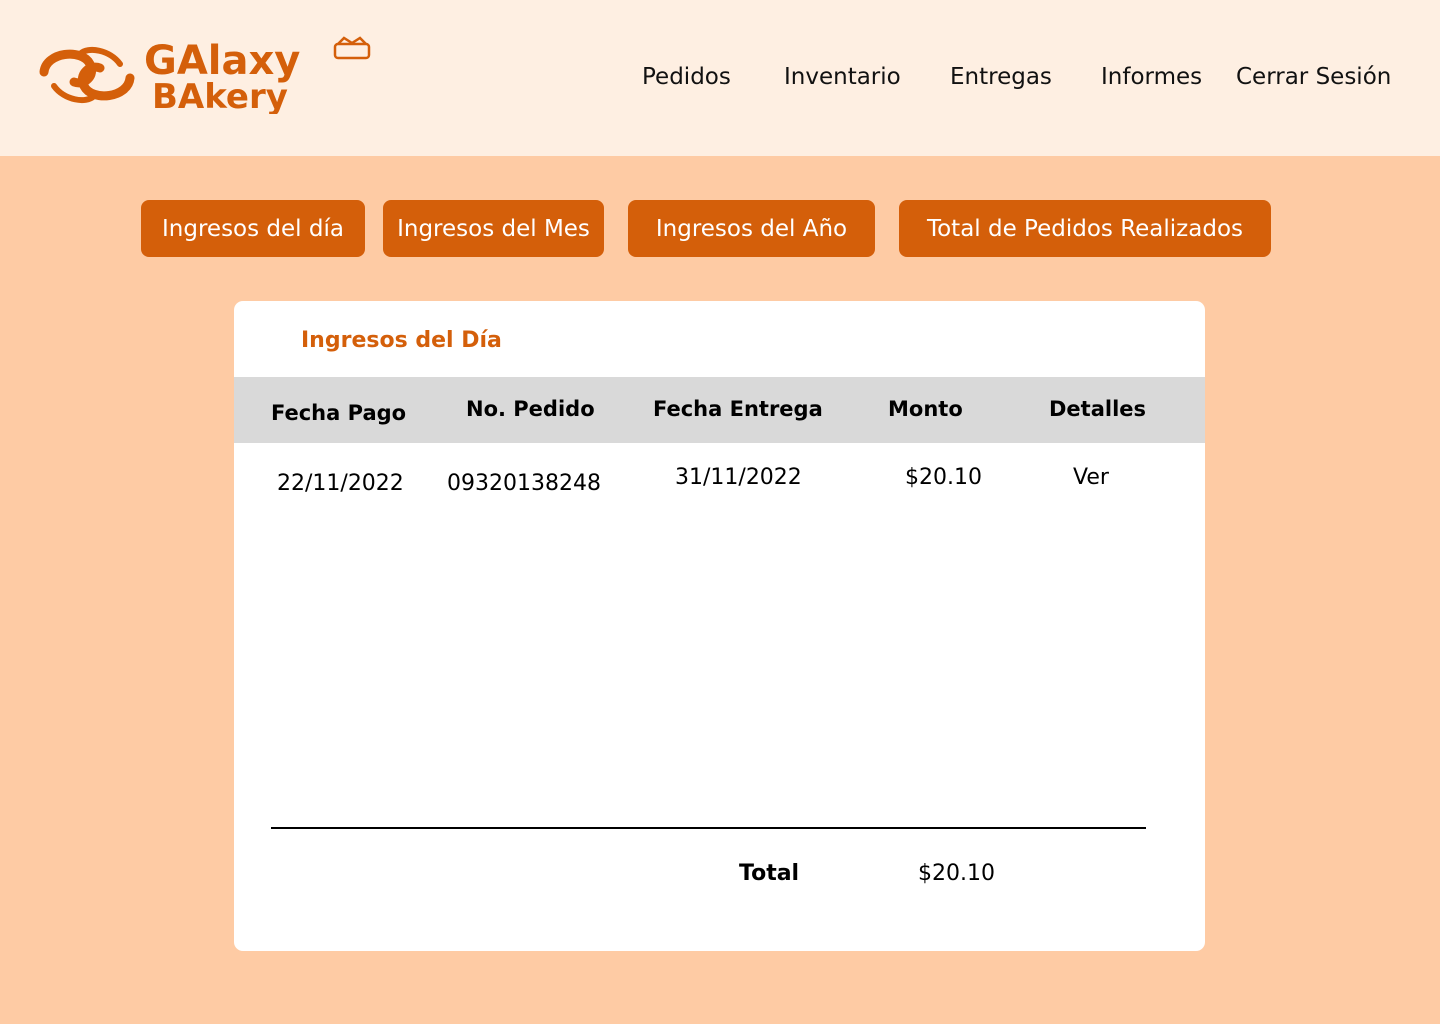 This screenshot has width=1440, height=1024. I want to click on logo-graphic: GAlaxy BAkery, so click(205, 76).